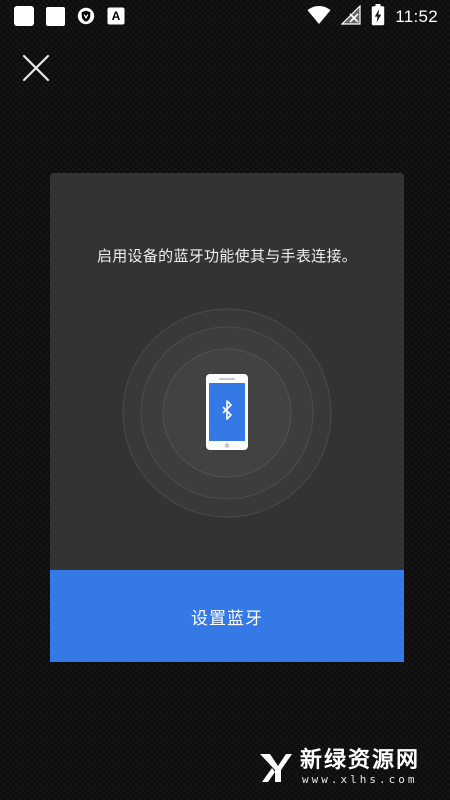 This screenshot has width=450, height=800. I want to click on status-bar-system: 11:52, so click(372, 17).